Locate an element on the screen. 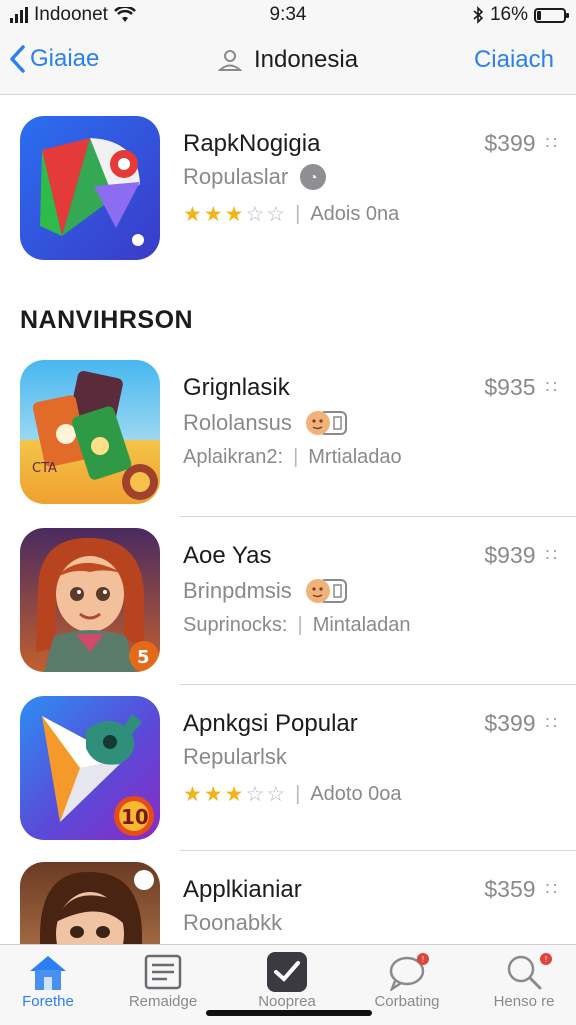  app-subtitle-text: Brinpdmsis is located at coordinates (237, 590).